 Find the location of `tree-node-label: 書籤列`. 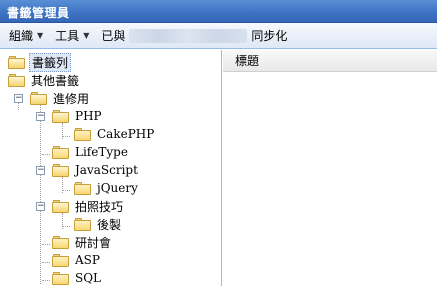

tree-node-label: 書籤列 is located at coordinates (50, 62).